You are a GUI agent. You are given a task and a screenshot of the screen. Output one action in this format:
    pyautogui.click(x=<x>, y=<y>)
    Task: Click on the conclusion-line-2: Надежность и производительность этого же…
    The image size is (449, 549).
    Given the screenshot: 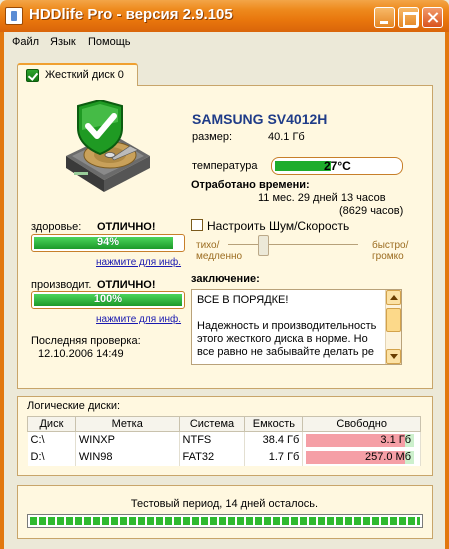 What is the action you would take?
    pyautogui.click(x=287, y=339)
    